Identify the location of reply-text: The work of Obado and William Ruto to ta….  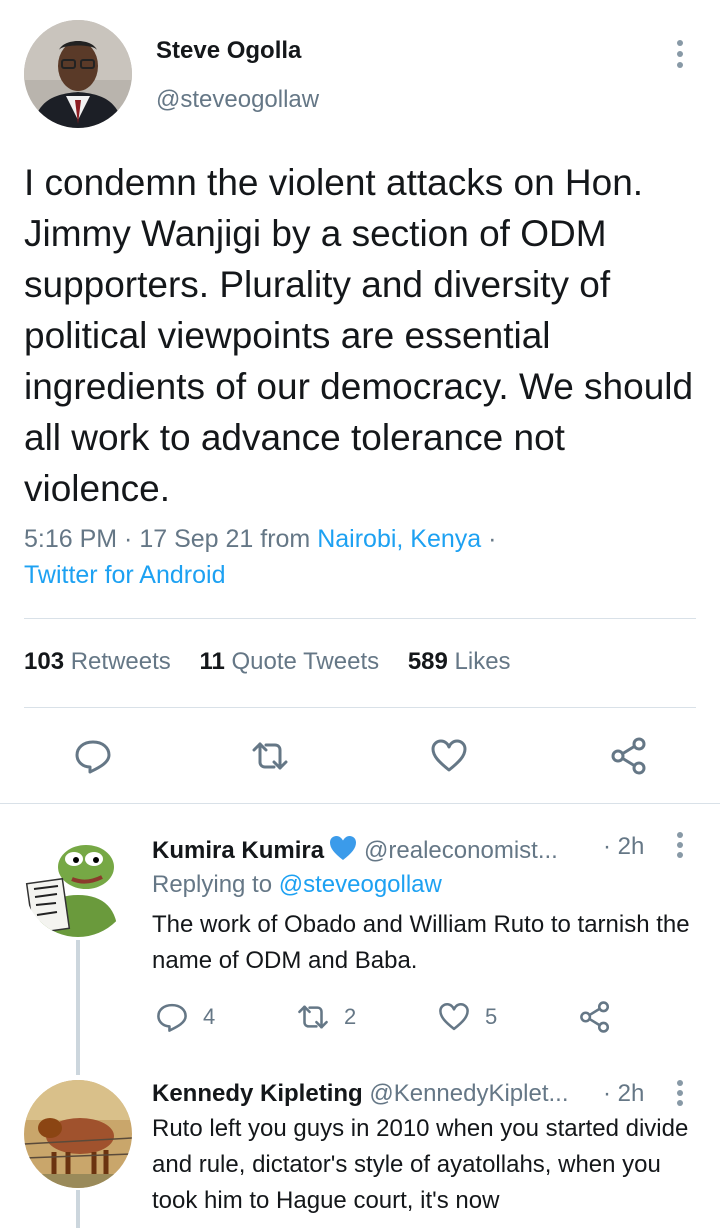
(421, 942).